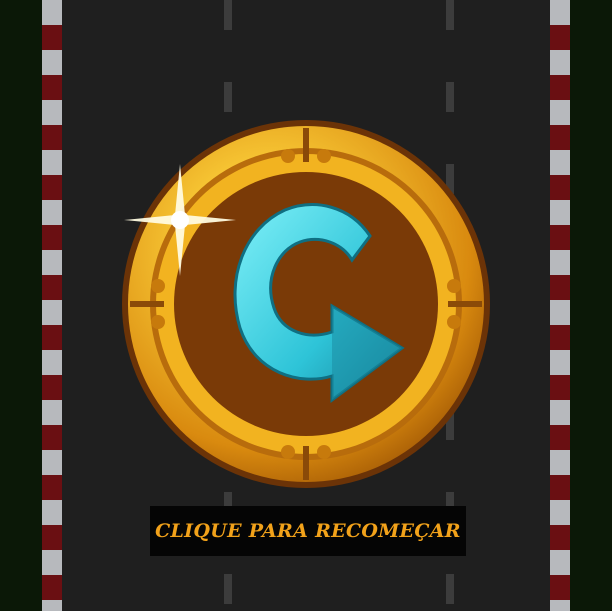 This screenshot has height=611, width=612. Describe the element at coordinates (560, 305) in the screenshot. I see `right-curb` at that location.